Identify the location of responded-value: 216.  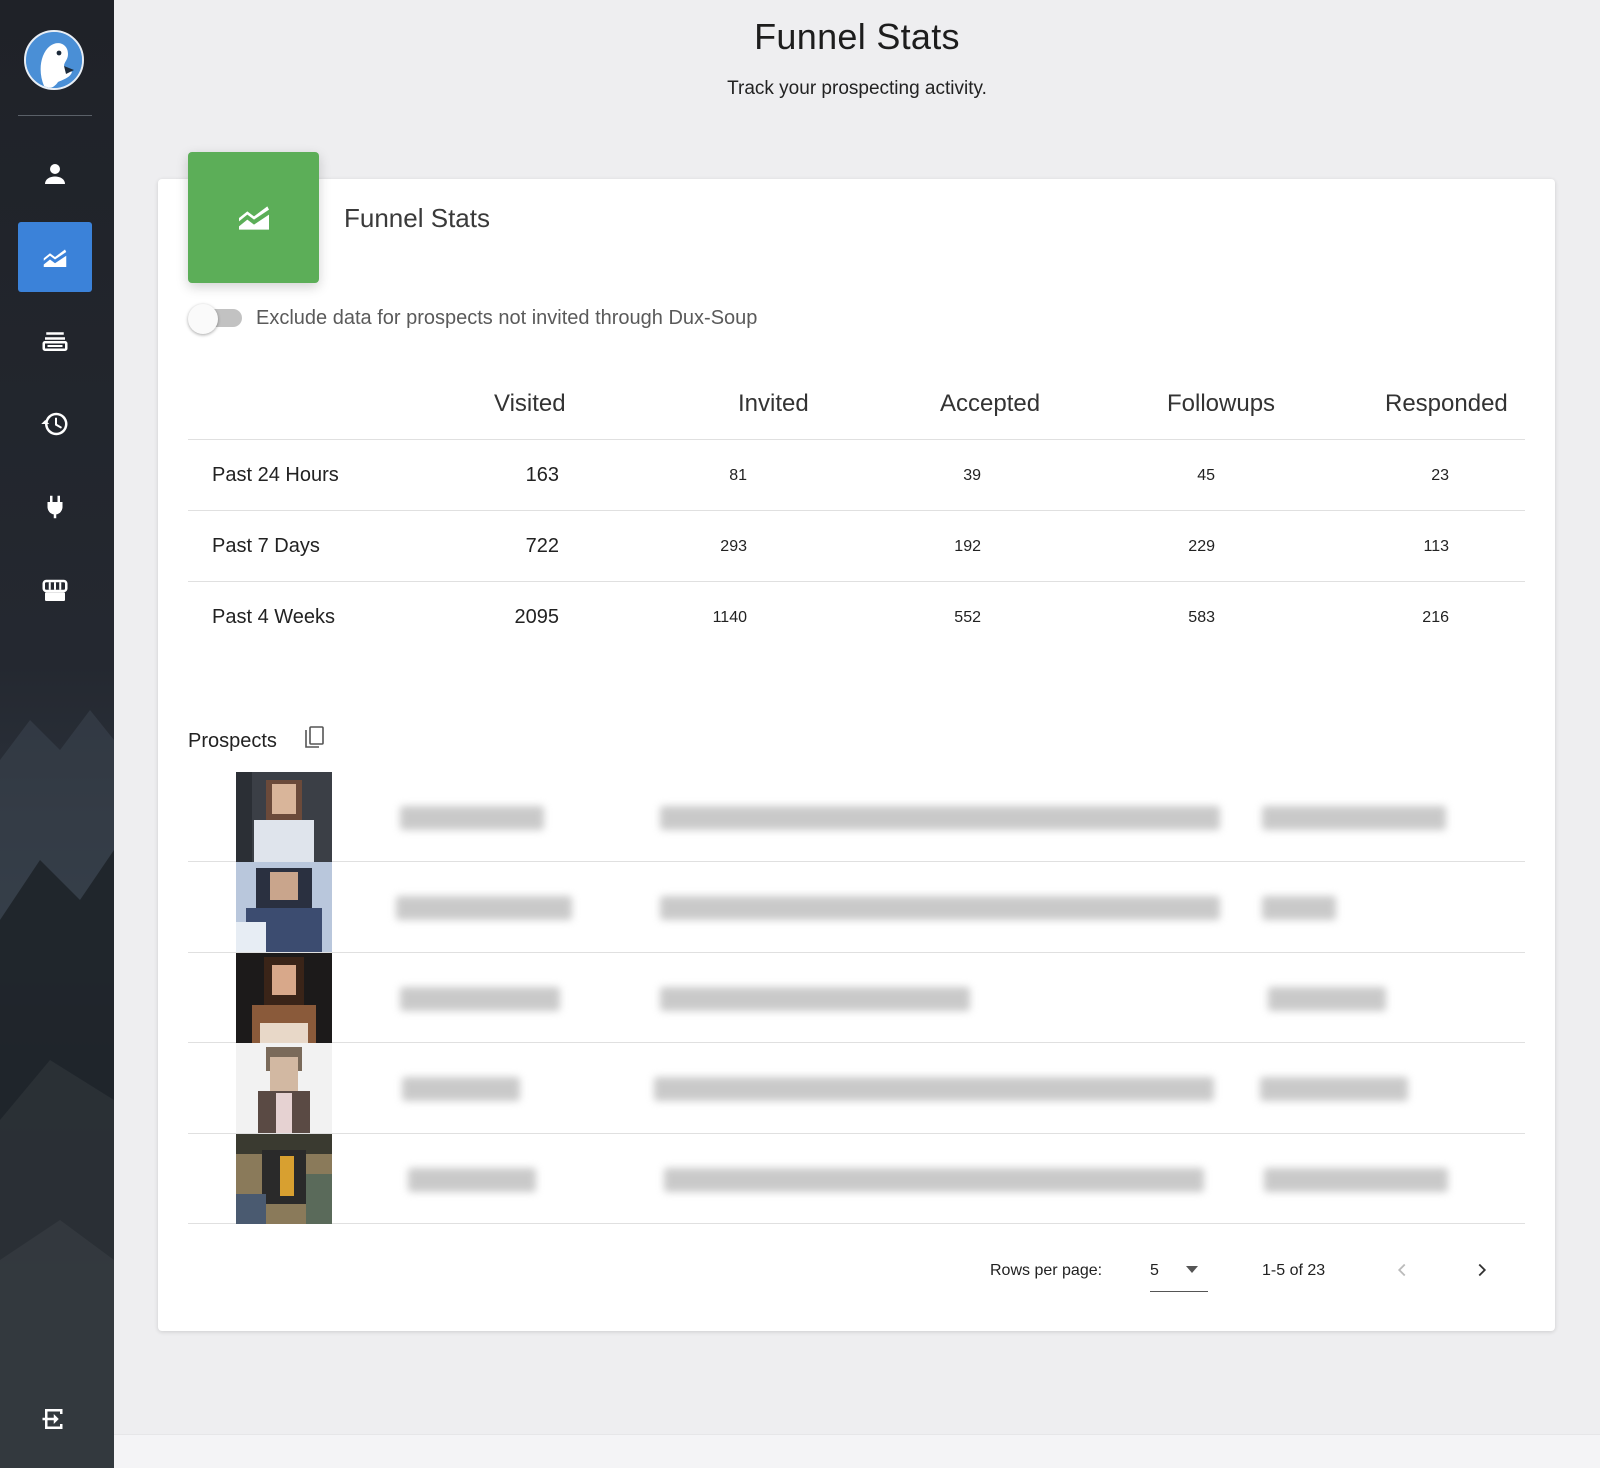
(1435, 617).